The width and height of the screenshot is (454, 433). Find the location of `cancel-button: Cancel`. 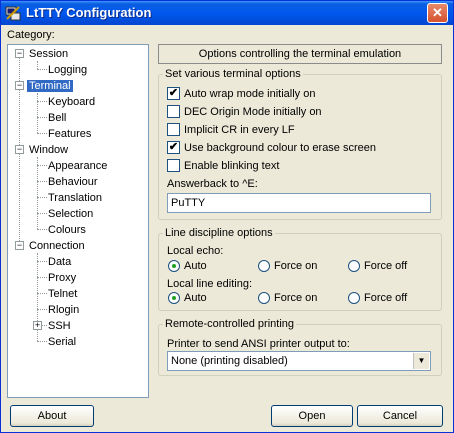

cancel-button: Cancel is located at coordinates (400, 416).